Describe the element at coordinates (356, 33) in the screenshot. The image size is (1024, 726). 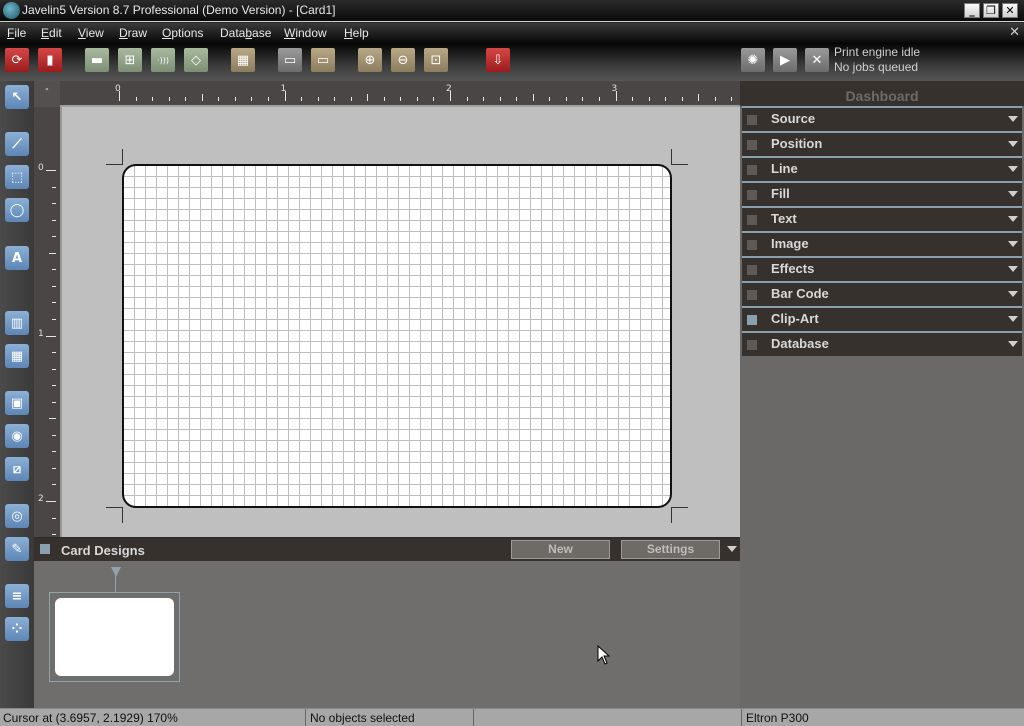
I see `menu-help: Help` at that location.